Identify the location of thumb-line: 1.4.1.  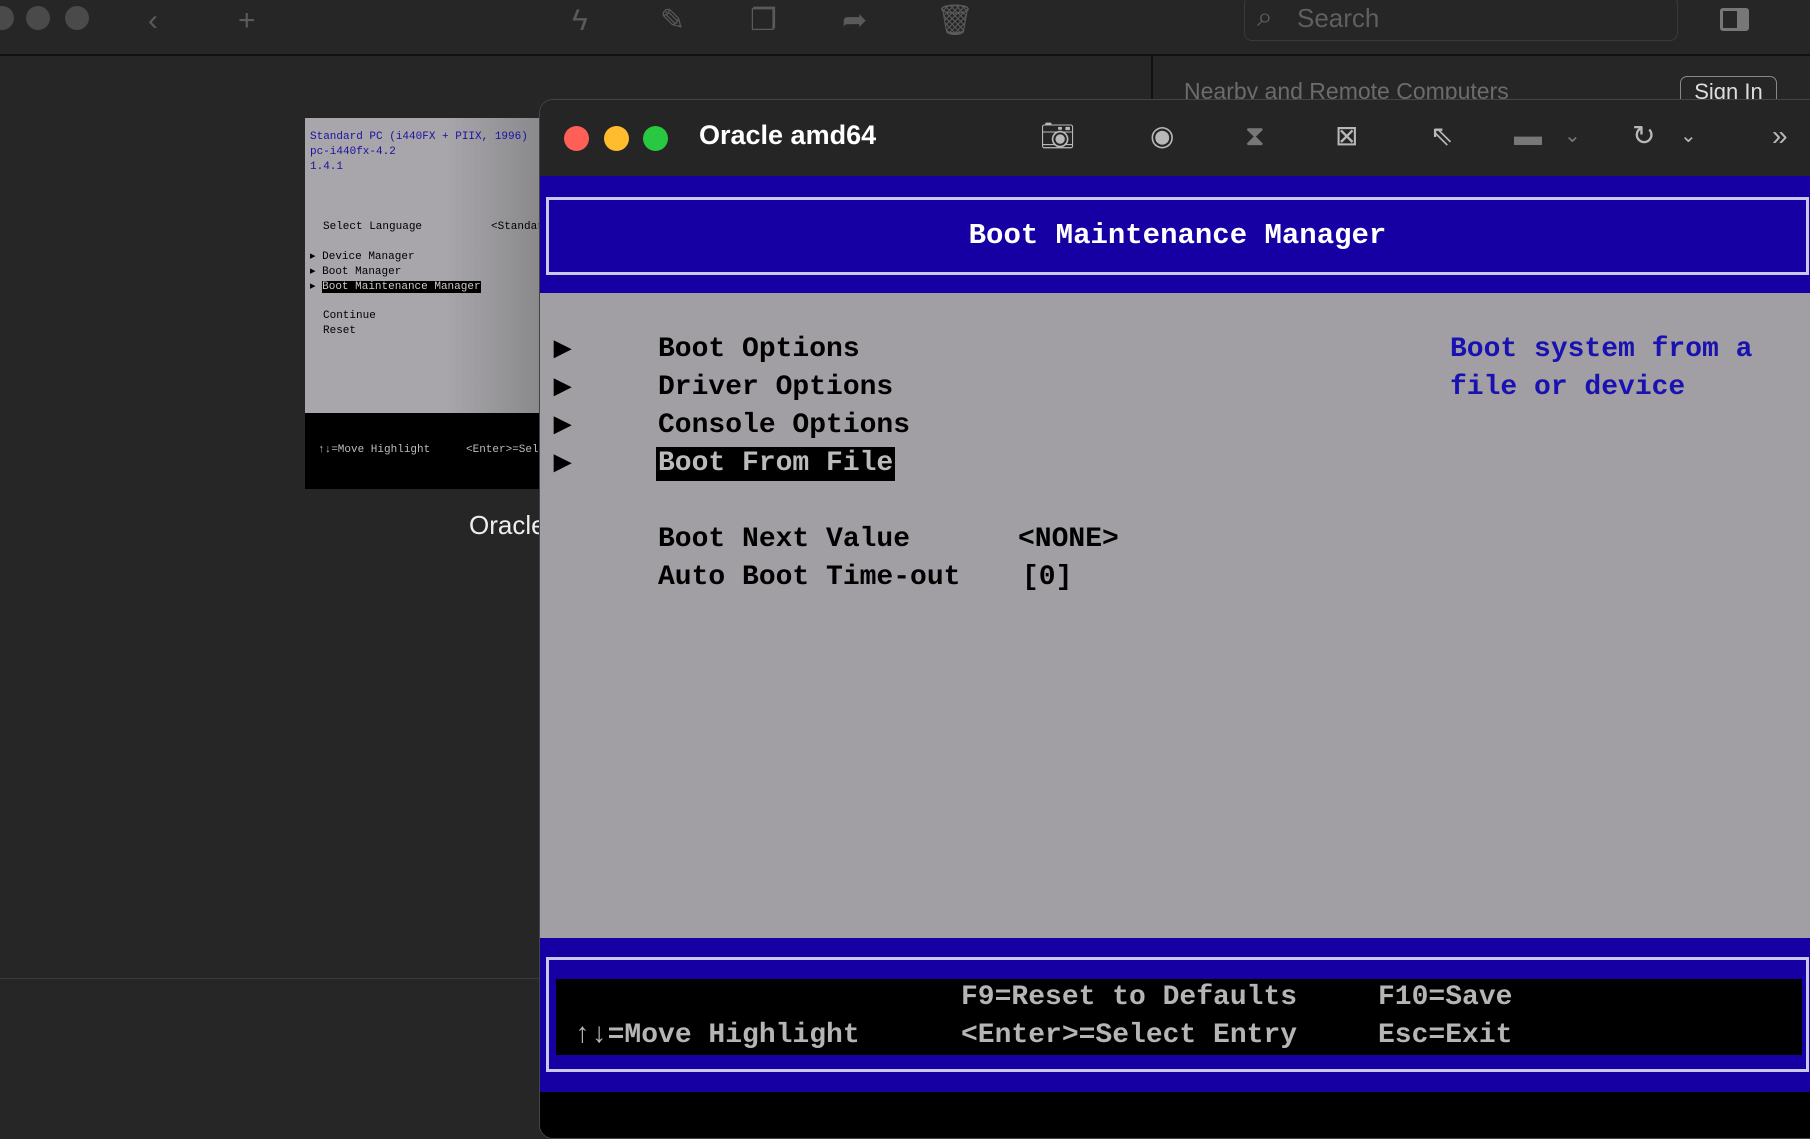
(327, 167).